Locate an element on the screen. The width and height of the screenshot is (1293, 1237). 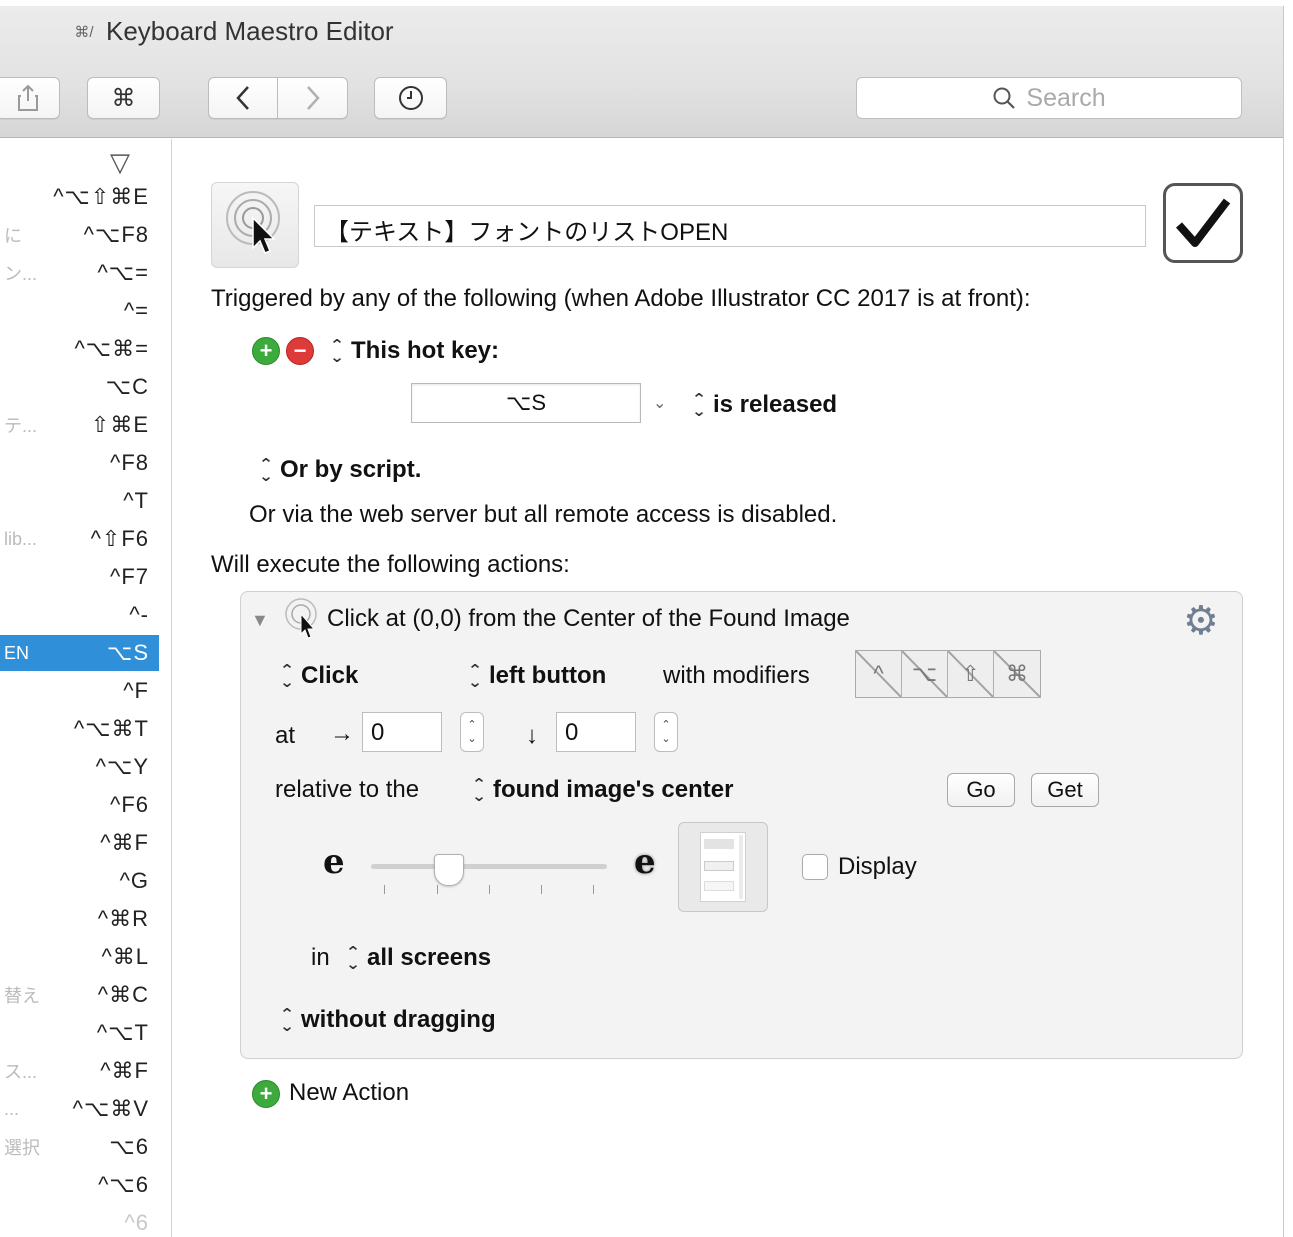
share-button is located at coordinates (30, 98).